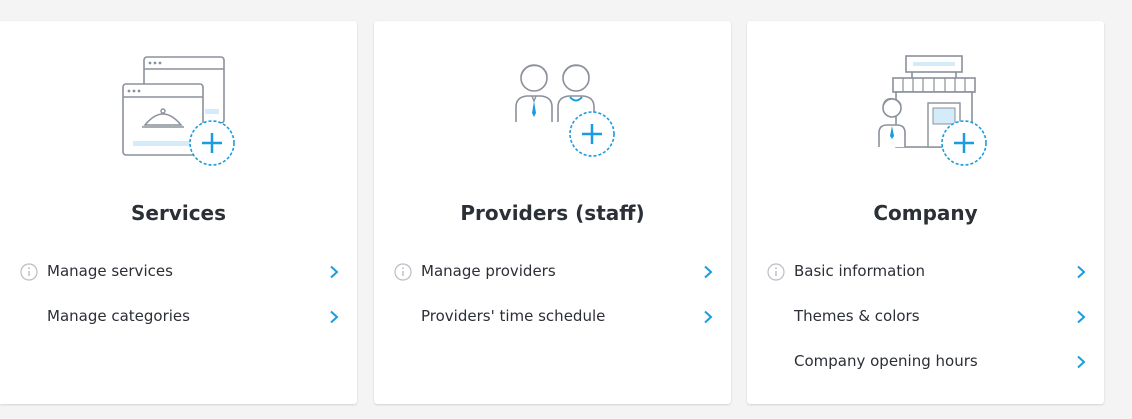  I want to click on providers-time-schedule-link: Providers' time schedule, so click(552, 316).